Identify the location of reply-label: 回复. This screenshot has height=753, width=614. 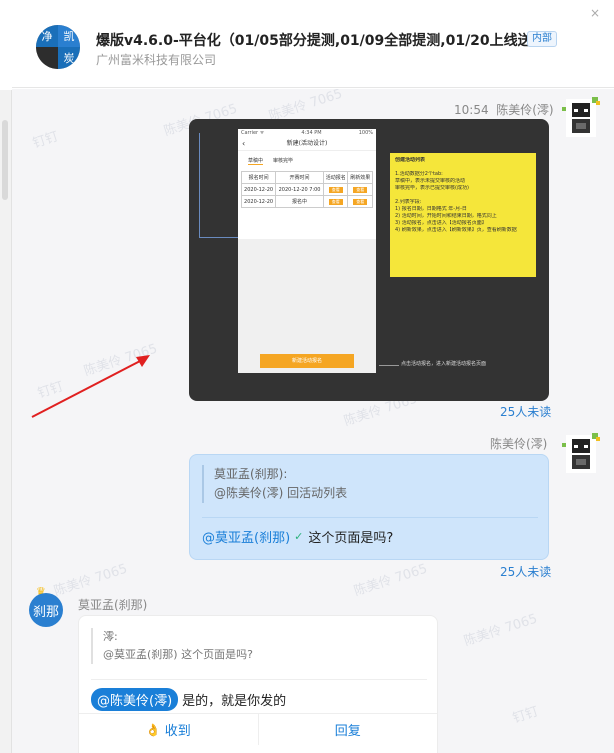
(347, 731).